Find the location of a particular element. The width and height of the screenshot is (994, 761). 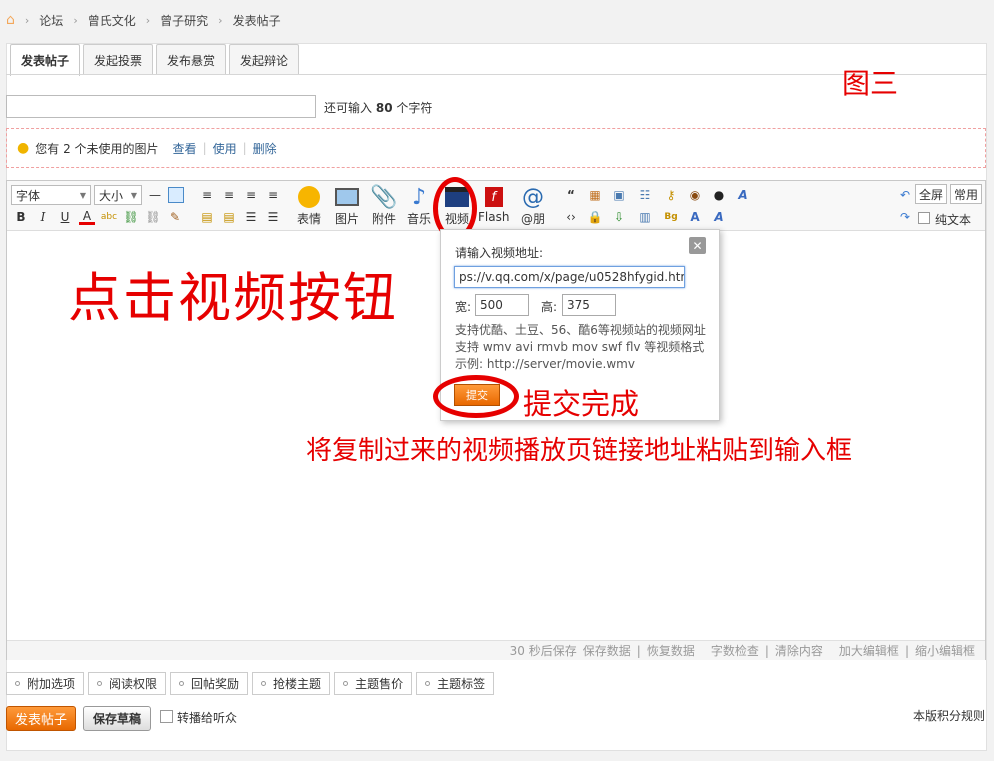

extra-options: 附加选项 阅读权限 回帖奖励 抢楼主题 主题售价 主题标签 is located at coordinates (250, 683).